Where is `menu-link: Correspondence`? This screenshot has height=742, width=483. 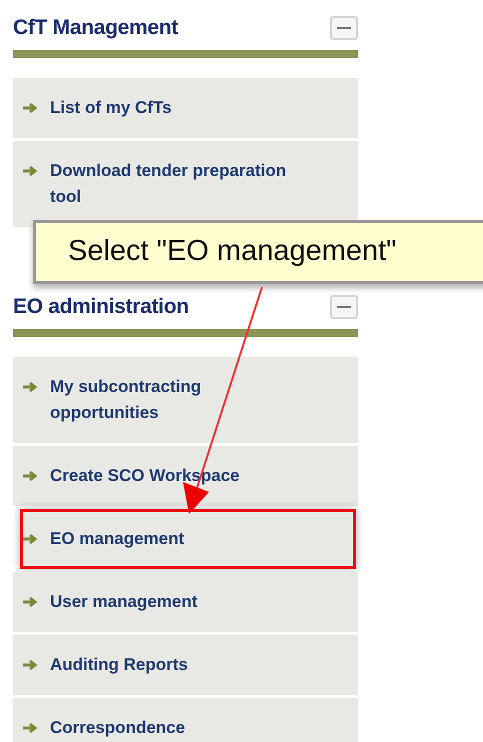
menu-link: Correspondence is located at coordinates (185, 720).